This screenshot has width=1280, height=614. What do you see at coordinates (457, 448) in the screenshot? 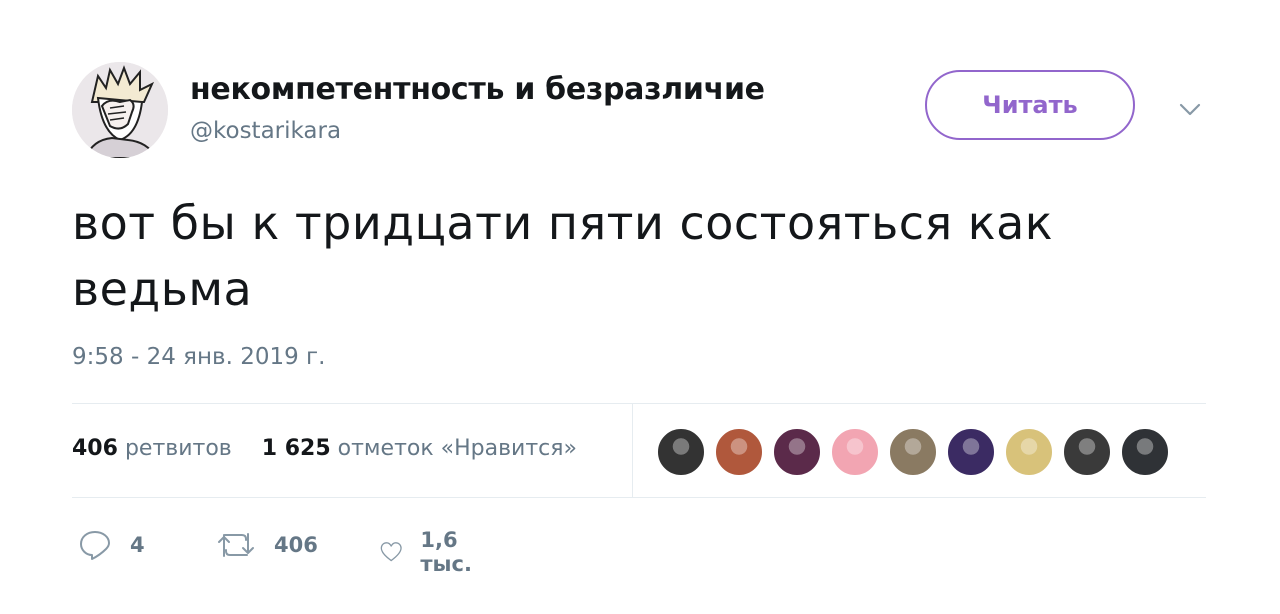
I see `likes-label: отметок «Нравится»` at bounding box center [457, 448].